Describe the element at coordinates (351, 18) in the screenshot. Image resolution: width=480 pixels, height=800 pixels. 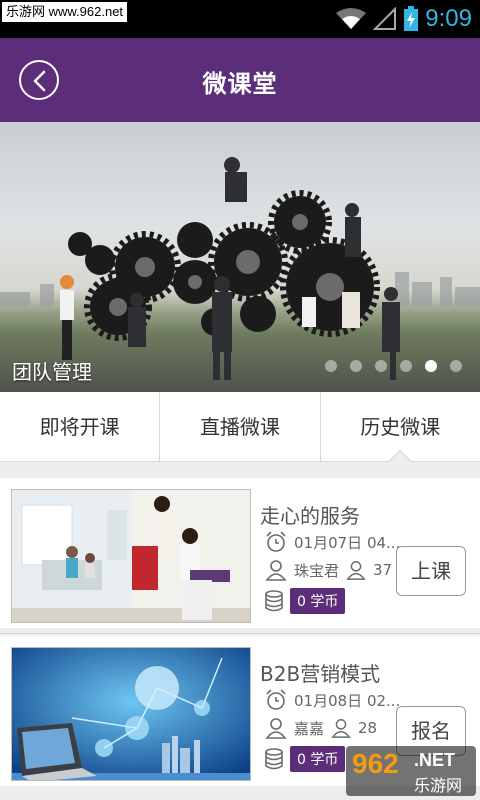
I see `wifi-icon` at that location.